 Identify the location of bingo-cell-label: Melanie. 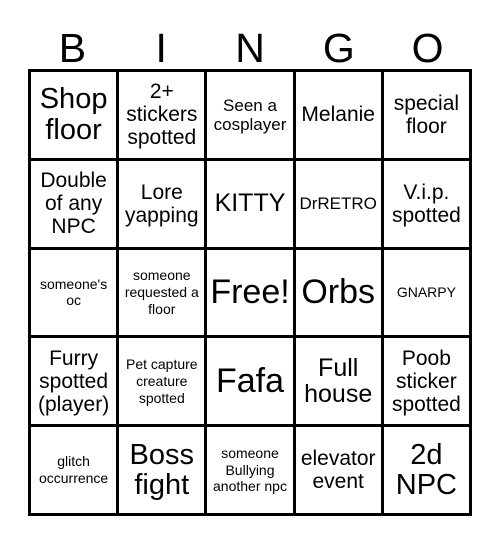
(338, 115).